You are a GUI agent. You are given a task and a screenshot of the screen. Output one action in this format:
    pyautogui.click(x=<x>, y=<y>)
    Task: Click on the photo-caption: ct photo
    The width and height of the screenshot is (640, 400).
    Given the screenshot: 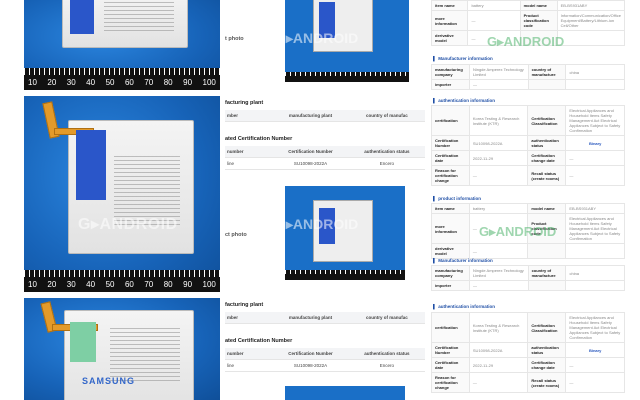 What is the action you would take?
    pyautogui.click(x=236, y=235)
    